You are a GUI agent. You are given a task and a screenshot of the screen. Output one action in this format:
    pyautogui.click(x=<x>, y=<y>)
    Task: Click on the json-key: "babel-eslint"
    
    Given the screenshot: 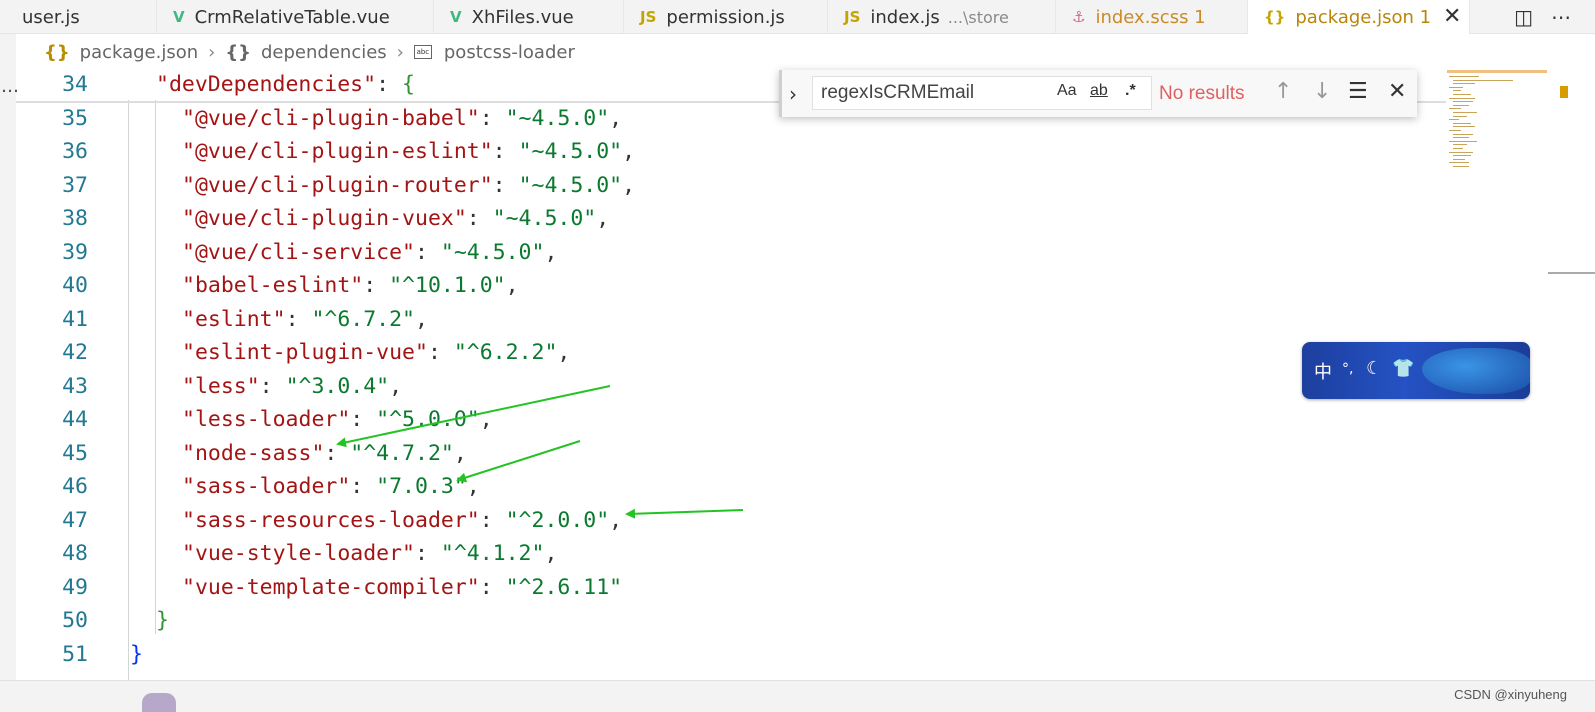 What is the action you would take?
    pyautogui.click(x=273, y=286)
    